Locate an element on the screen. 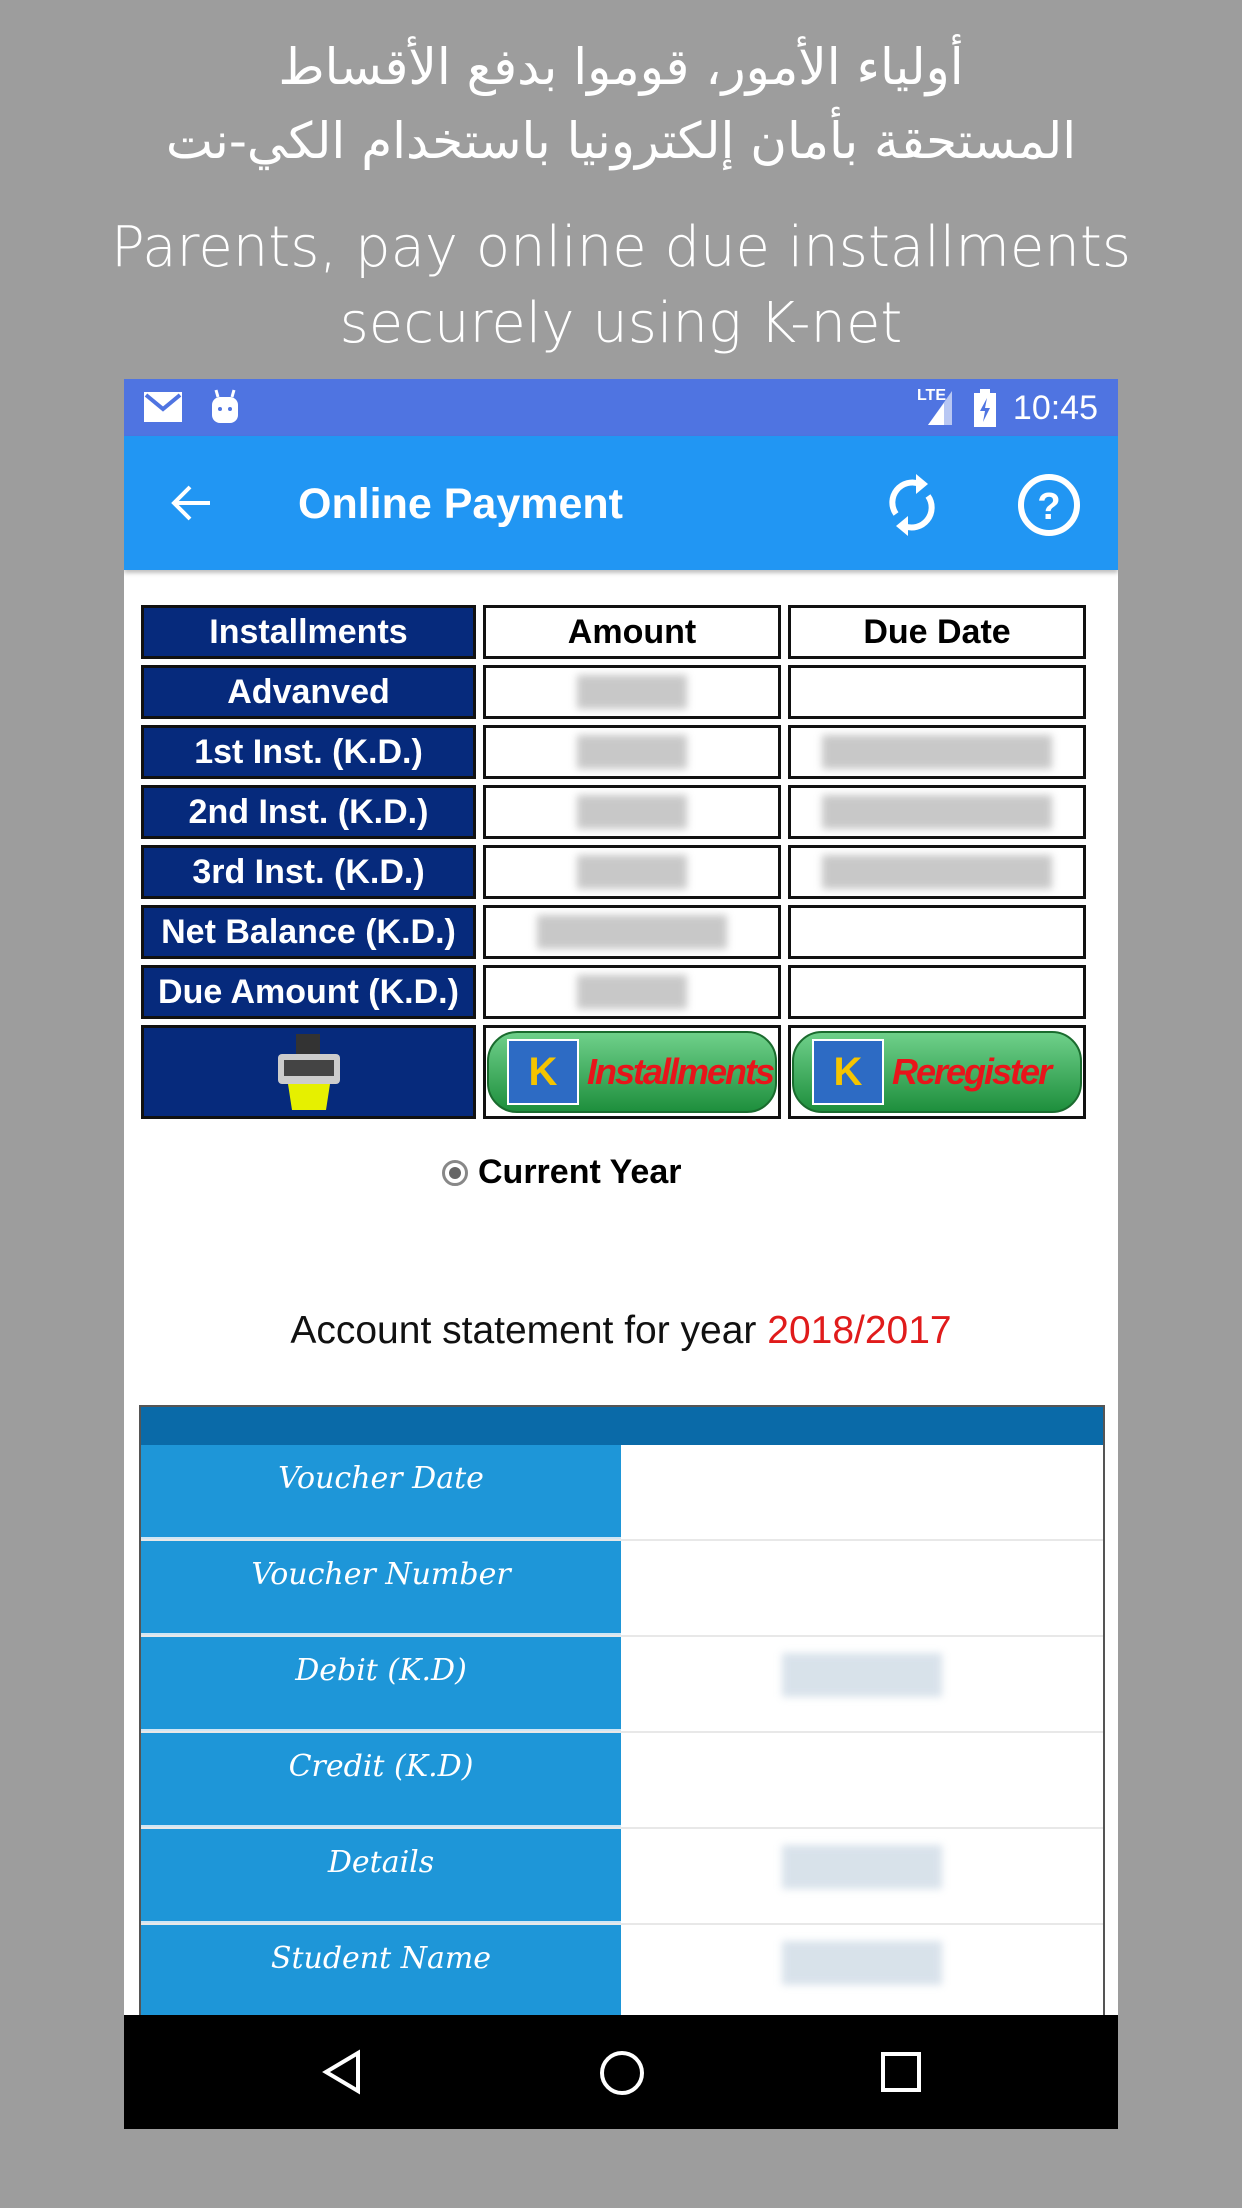 This screenshot has height=2208, width=1242. statement-title-text: Account statement for year is located at coordinates (529, 1330).